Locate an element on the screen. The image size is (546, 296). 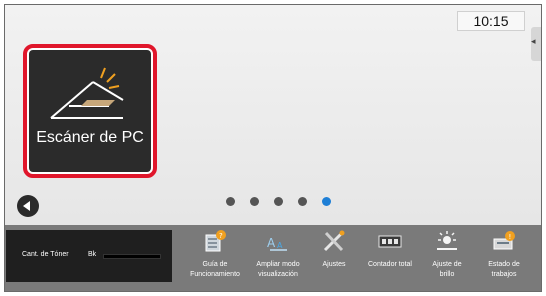
zoom-display-icon: A A is located at coordinates (277, 243).